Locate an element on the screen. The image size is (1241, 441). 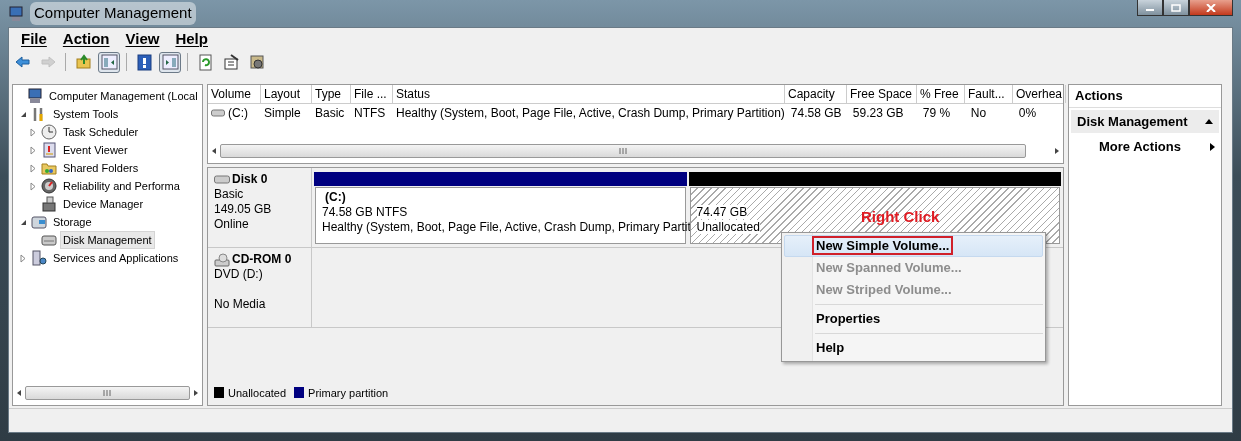
column-header: Overhea is located at coordinates (1040, 94).